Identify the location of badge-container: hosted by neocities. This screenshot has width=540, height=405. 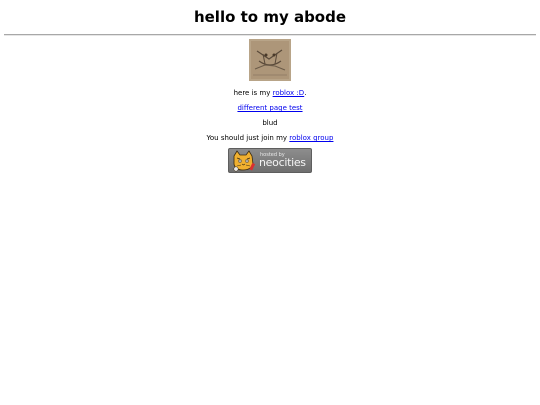
(270, 160).